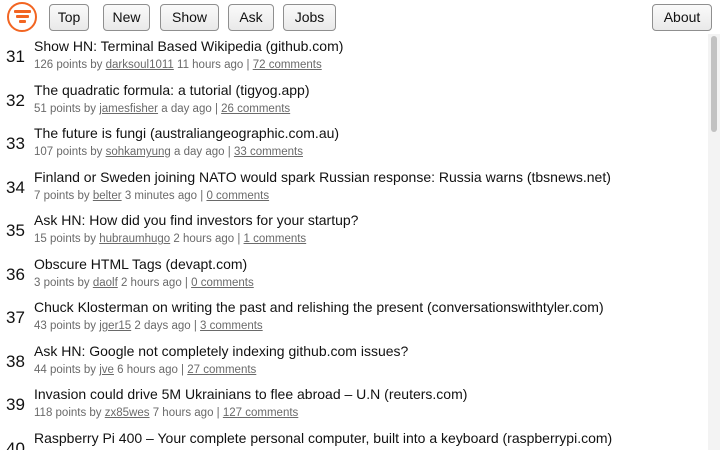 This screenshot has width=720, height=450. What do you see at coordinates (68, 65) in the screenshot?
I see `story-points: 126 points by` at bounding box center [68, 65].